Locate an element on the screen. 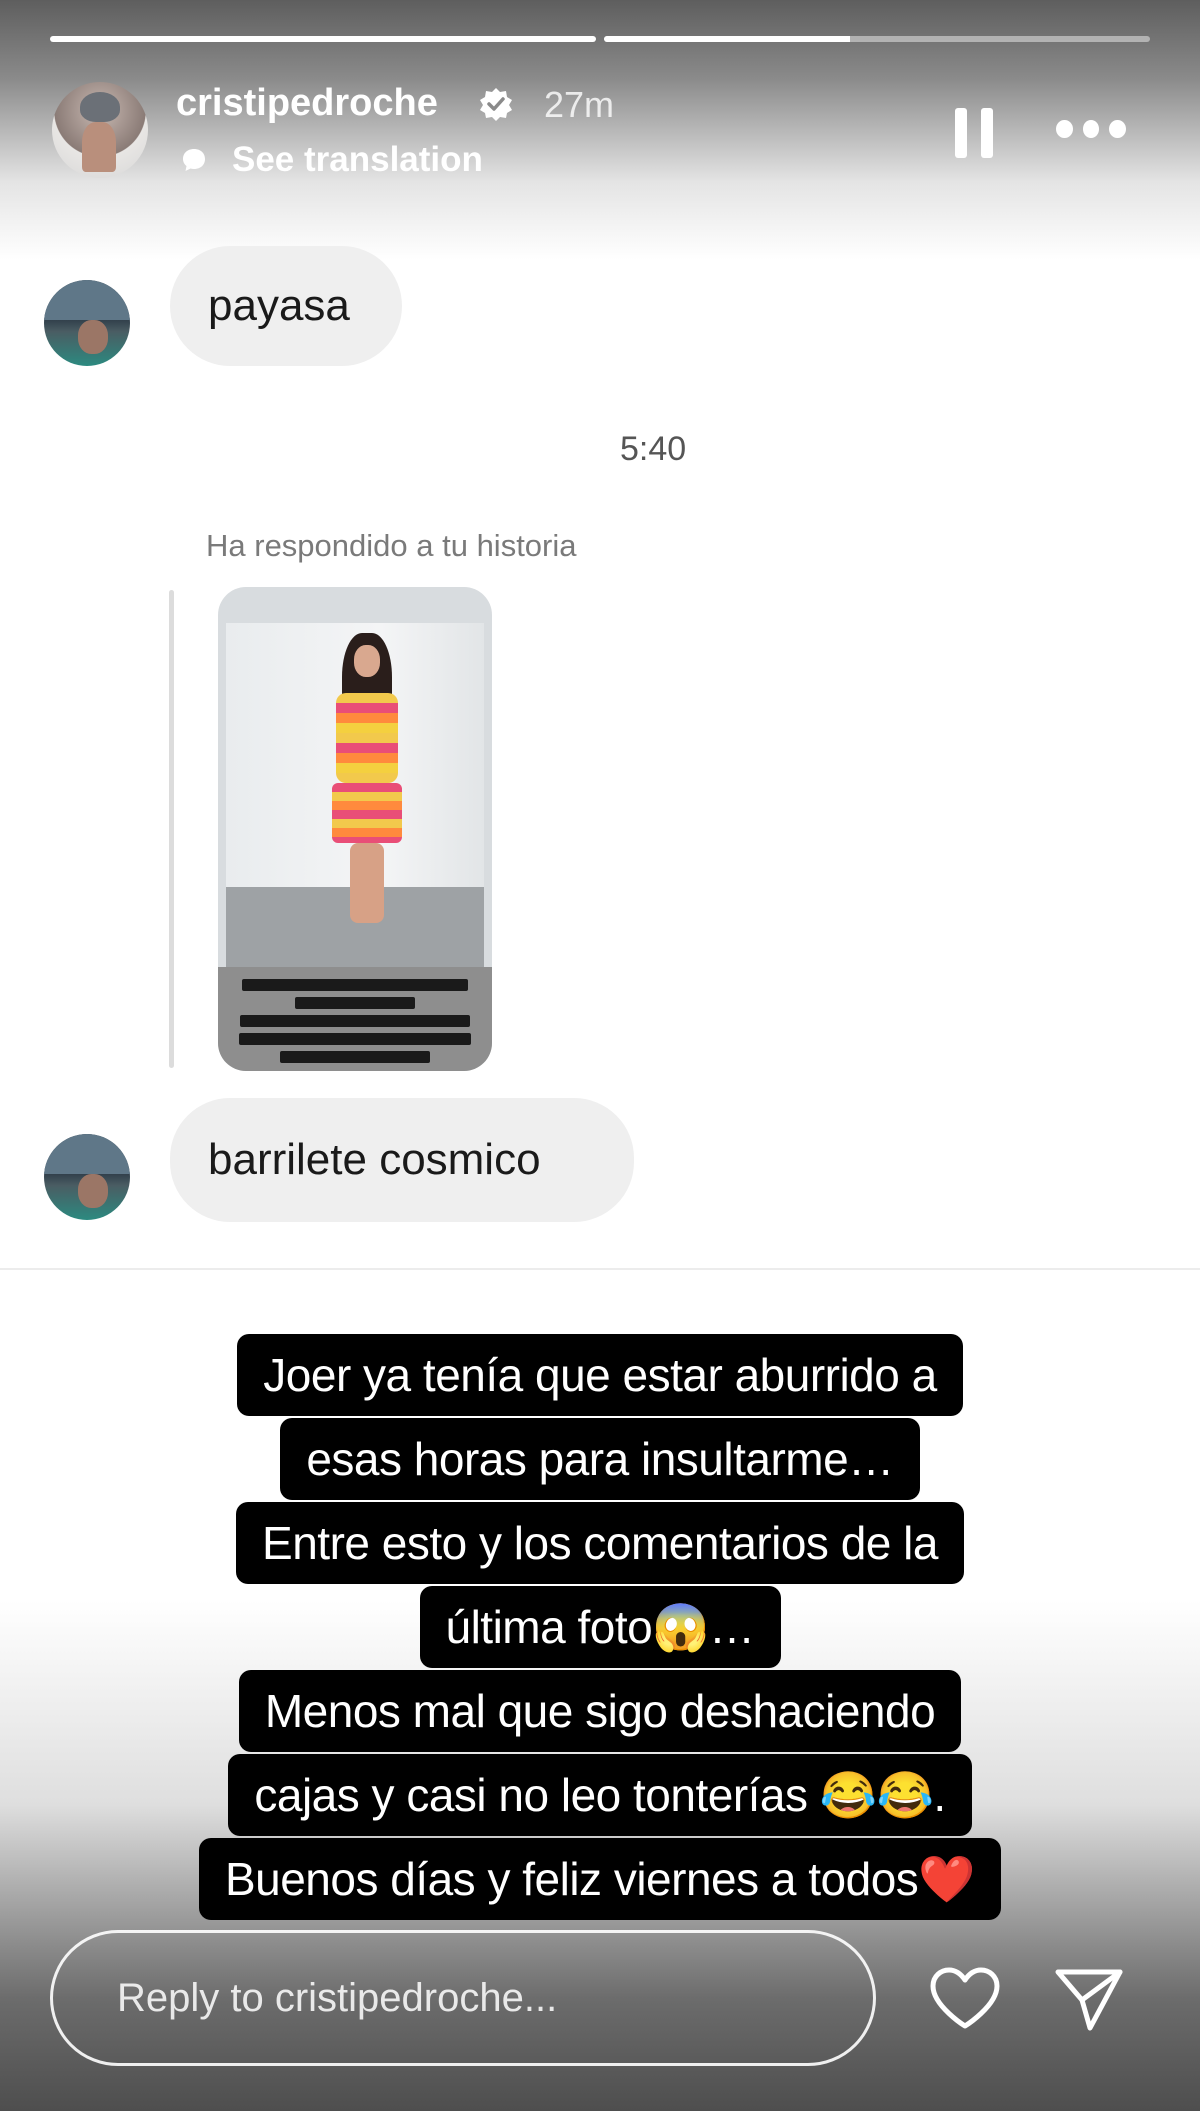 The width and height of the screenshot is (1200, 2111). caption-text: Buenos días y feliz viernes a todos❤️ is located at coordinates (600, 1879).